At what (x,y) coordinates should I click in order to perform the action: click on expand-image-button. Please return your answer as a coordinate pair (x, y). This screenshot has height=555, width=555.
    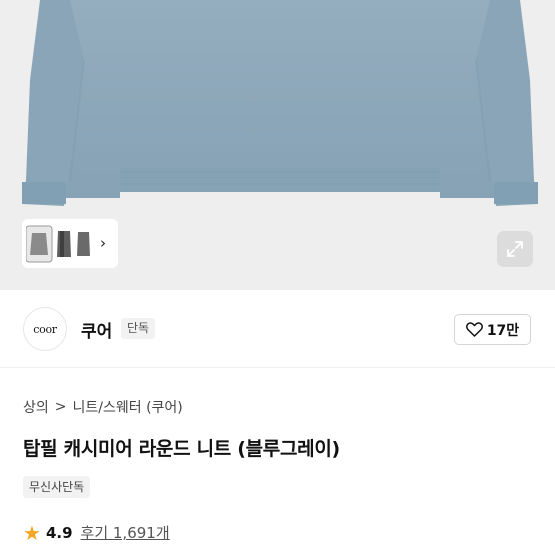
    Looking at the image, I should click on (515, 249).